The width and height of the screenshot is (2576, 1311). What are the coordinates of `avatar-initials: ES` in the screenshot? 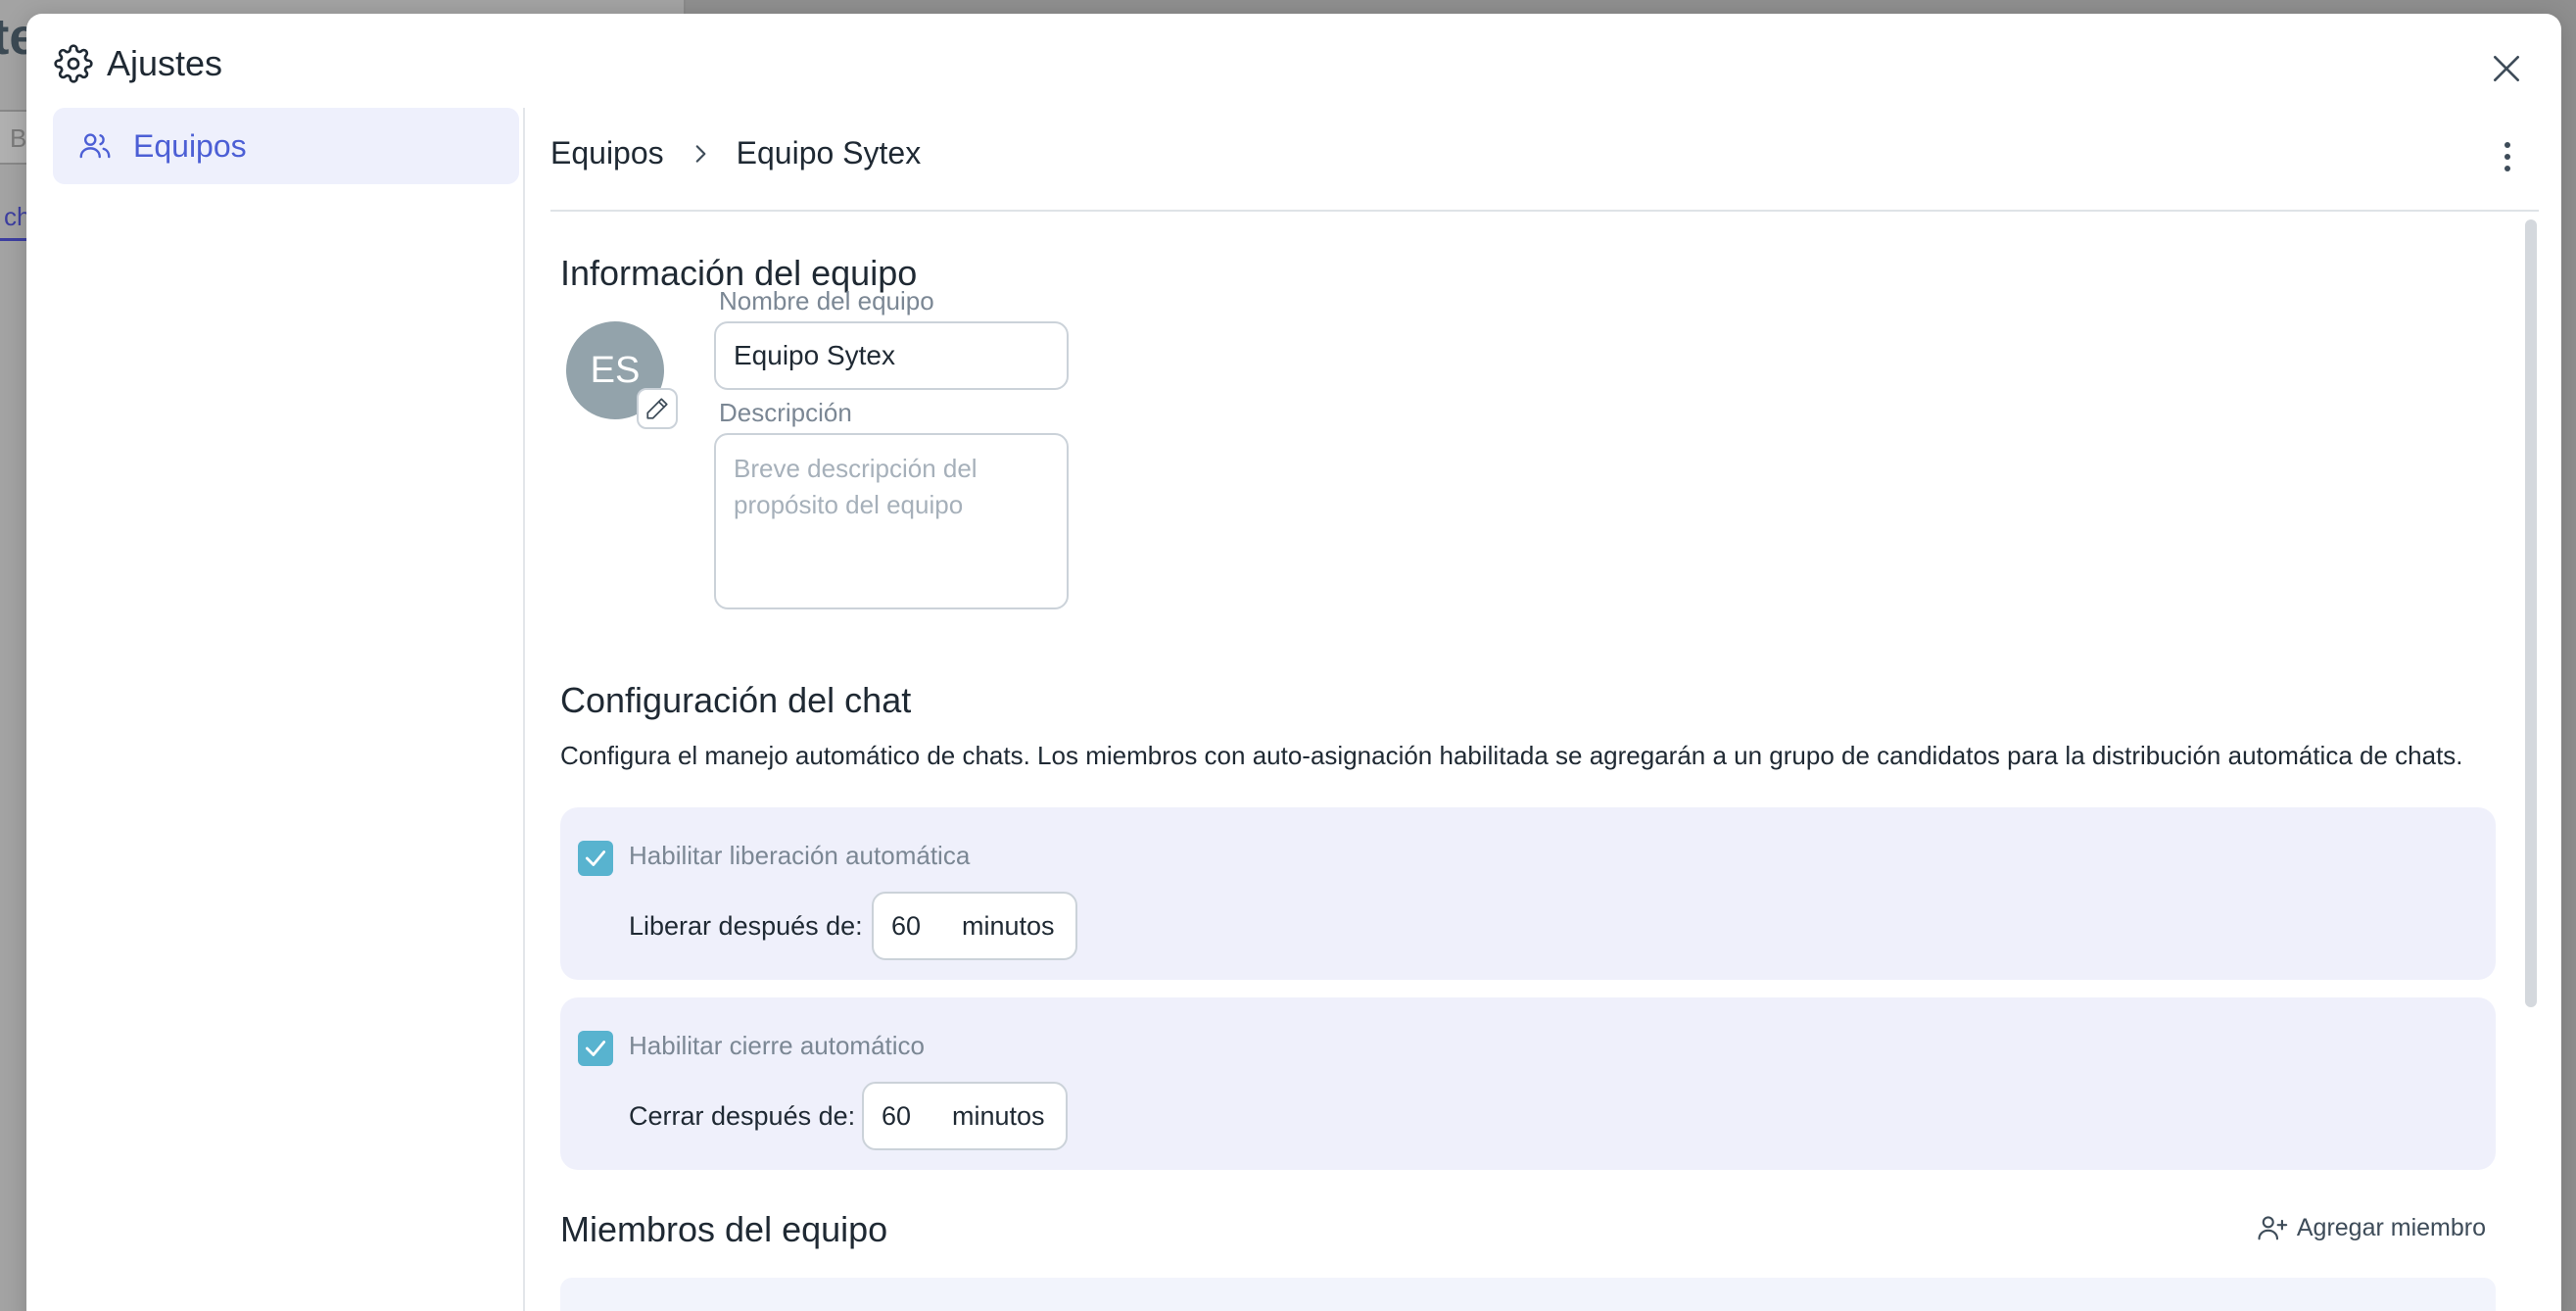 It's located at (616, 370).